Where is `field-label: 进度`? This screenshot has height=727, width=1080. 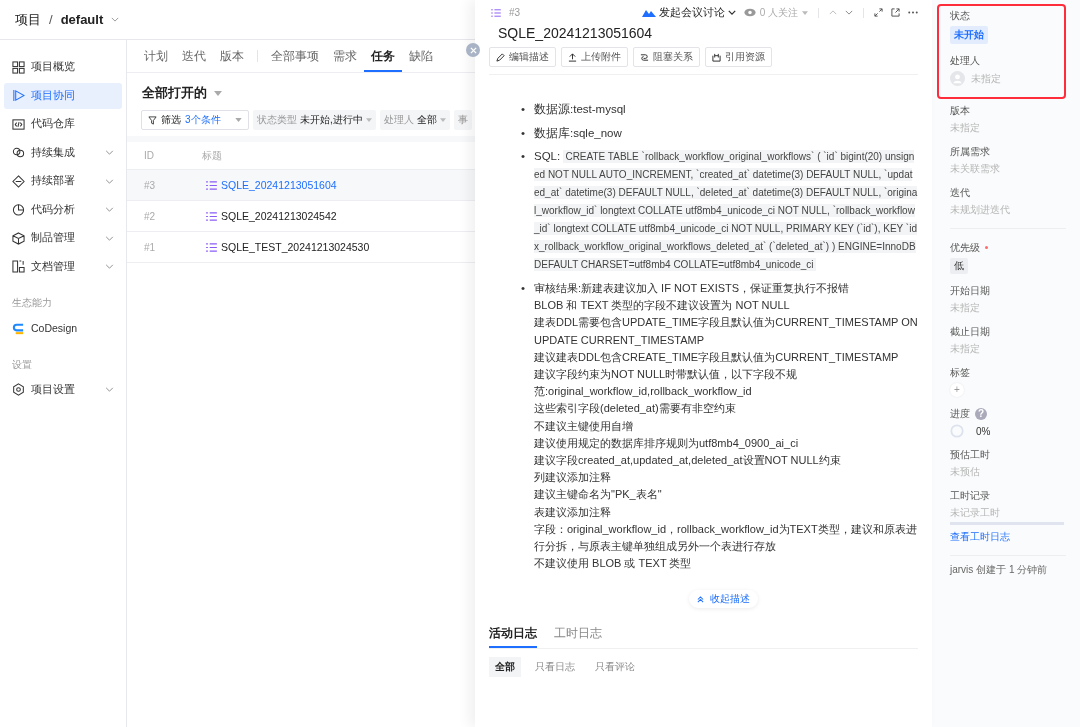
field-label: 进度 is located at coordinates (960, 413).